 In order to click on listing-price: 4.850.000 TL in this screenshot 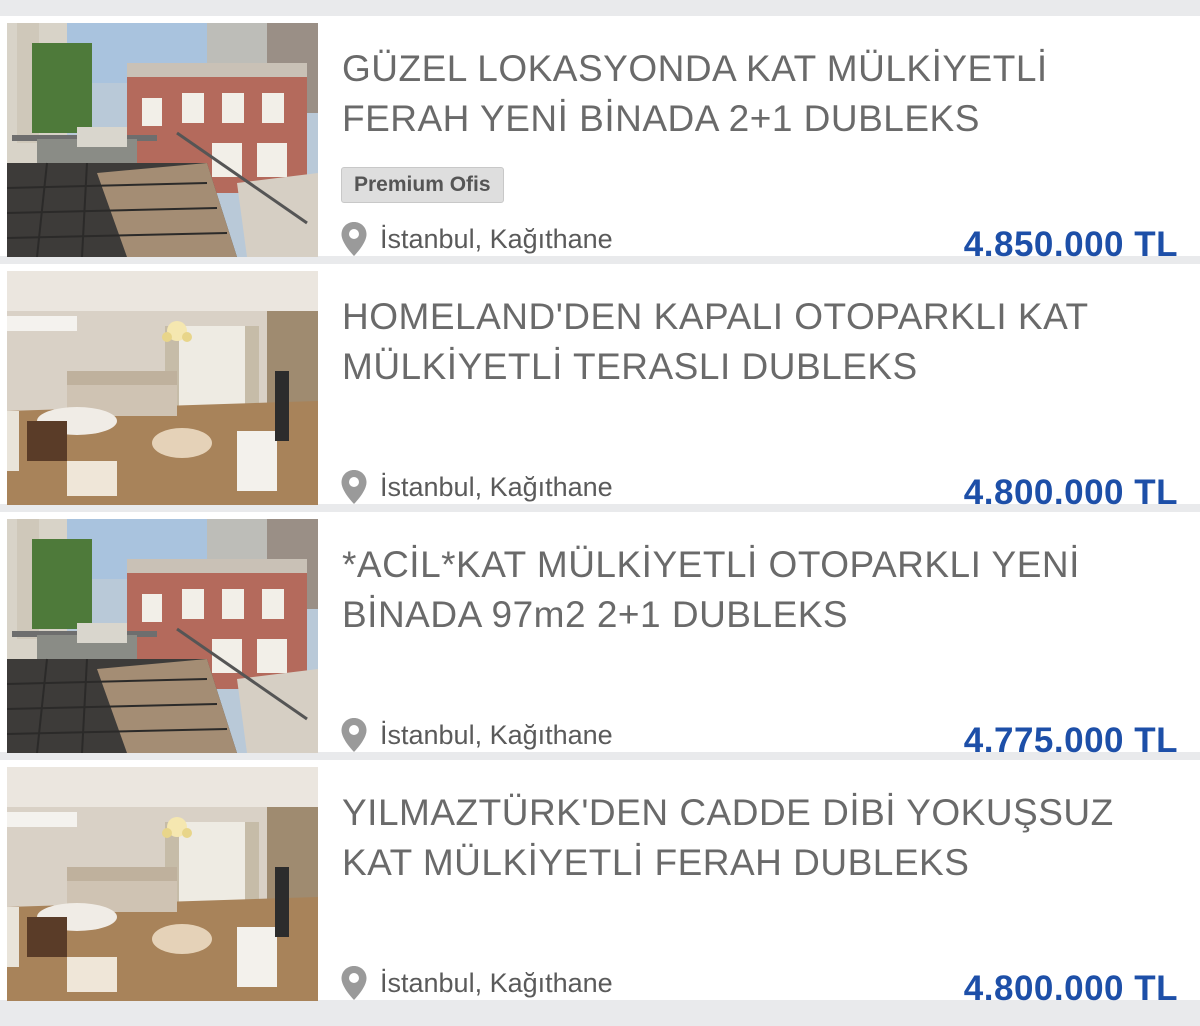, I will do `click(1070, 244)`.